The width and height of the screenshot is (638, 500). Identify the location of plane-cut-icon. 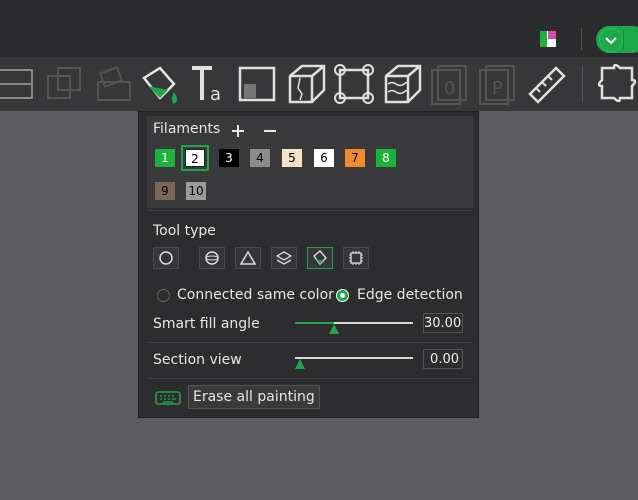
(18, 83).